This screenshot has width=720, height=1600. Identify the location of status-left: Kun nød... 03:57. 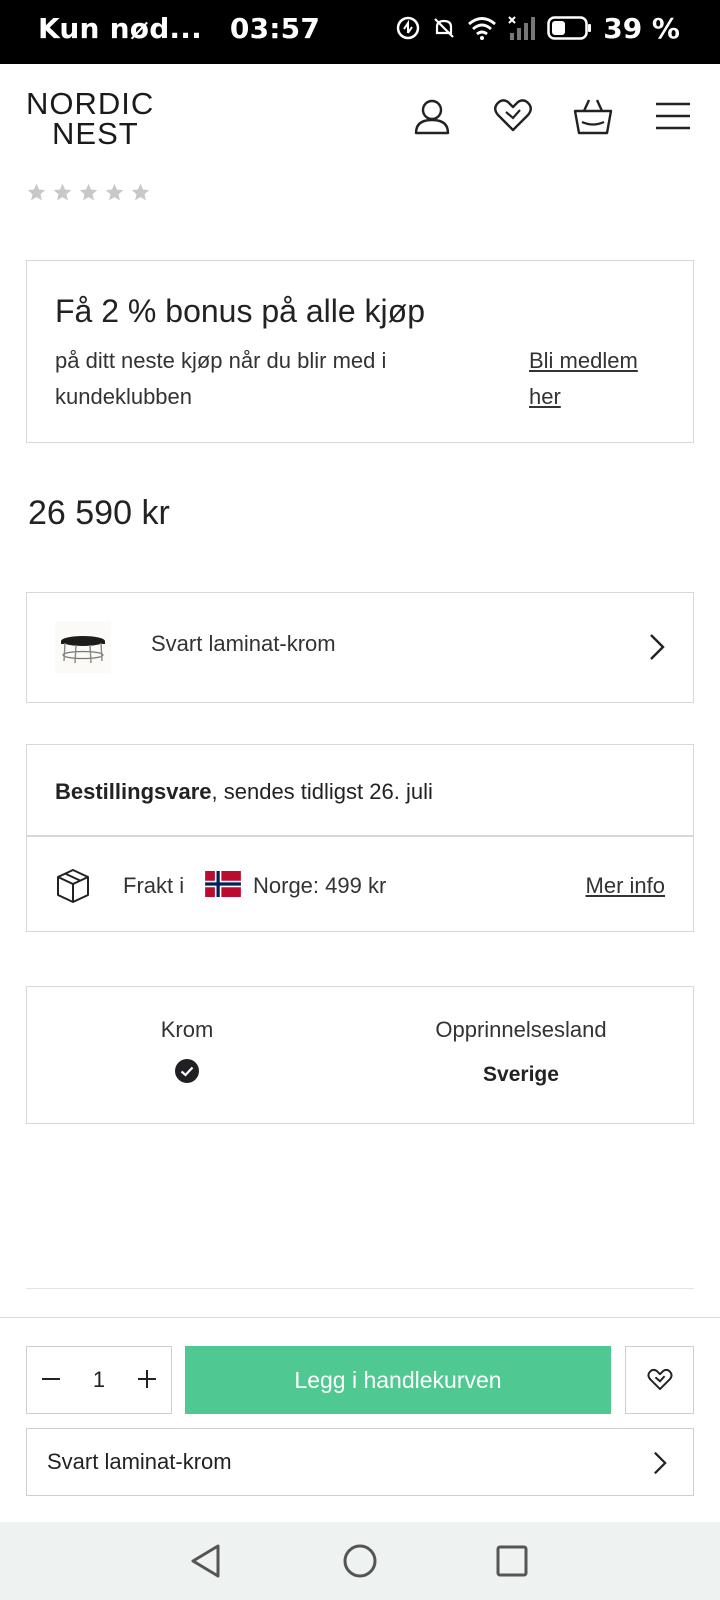
(179, 28).